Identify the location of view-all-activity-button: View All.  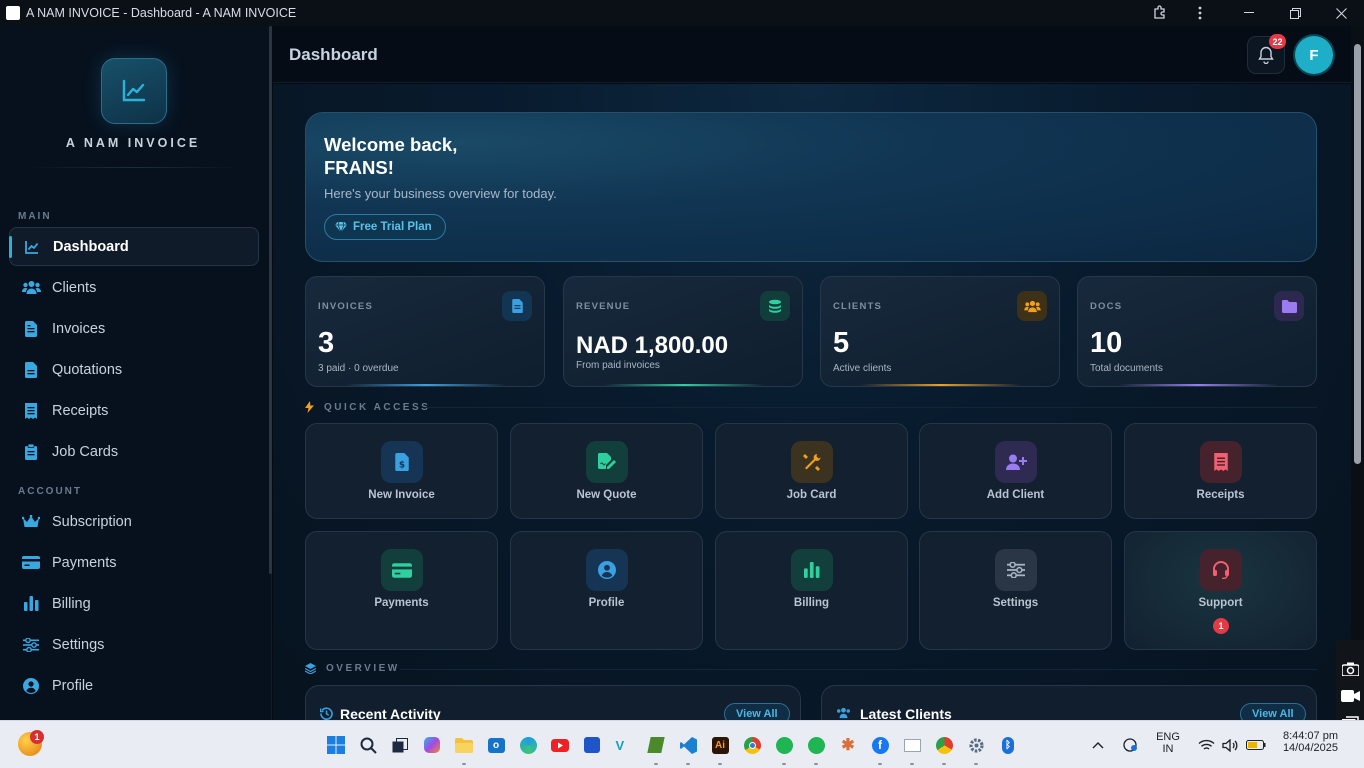
(757, 711).